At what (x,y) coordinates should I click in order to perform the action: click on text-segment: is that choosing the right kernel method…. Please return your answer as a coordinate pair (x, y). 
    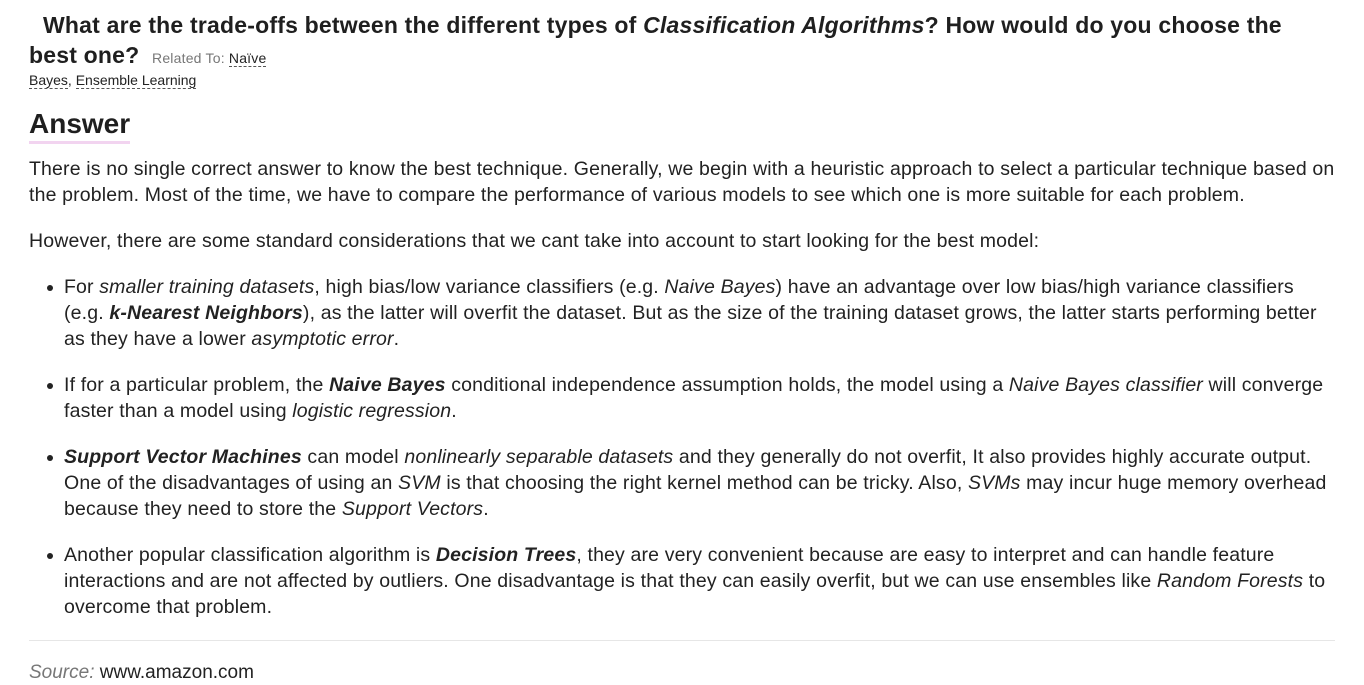
    Looking at the image, I should click on (704, 483).